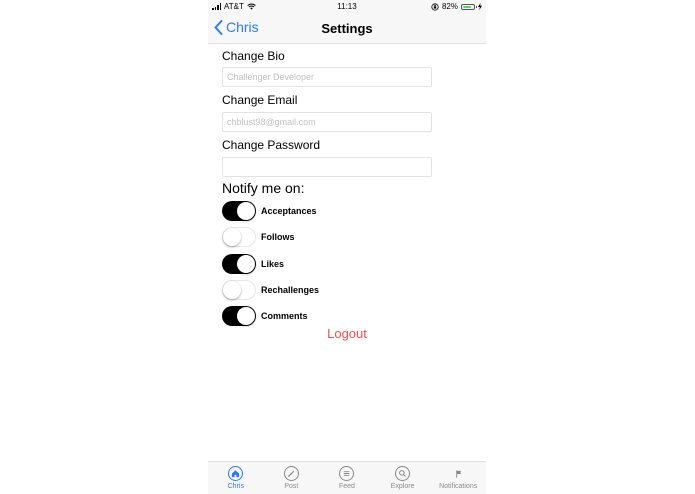 This screenshot has height=494, width=695. I want to click on search-icon, so click(403, 473).